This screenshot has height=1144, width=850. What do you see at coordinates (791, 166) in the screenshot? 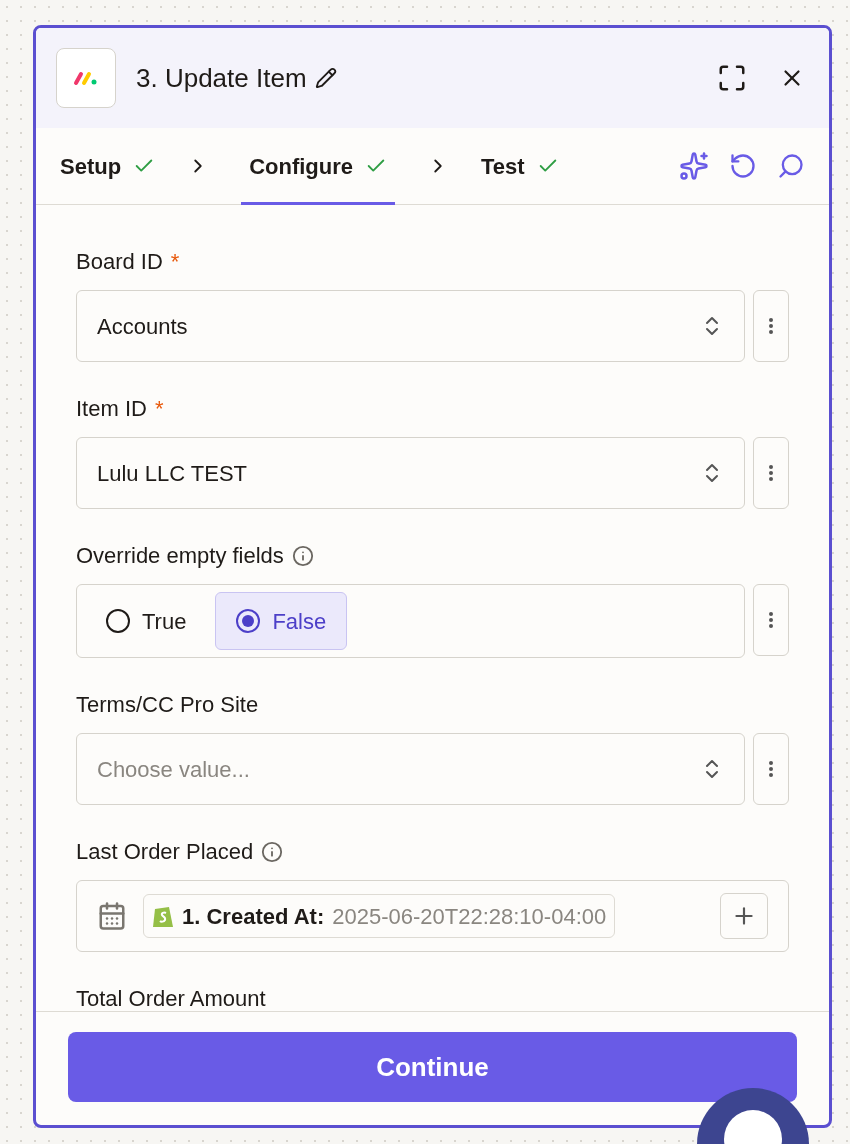
I see `search-icon` at bounding box center [791, 166].